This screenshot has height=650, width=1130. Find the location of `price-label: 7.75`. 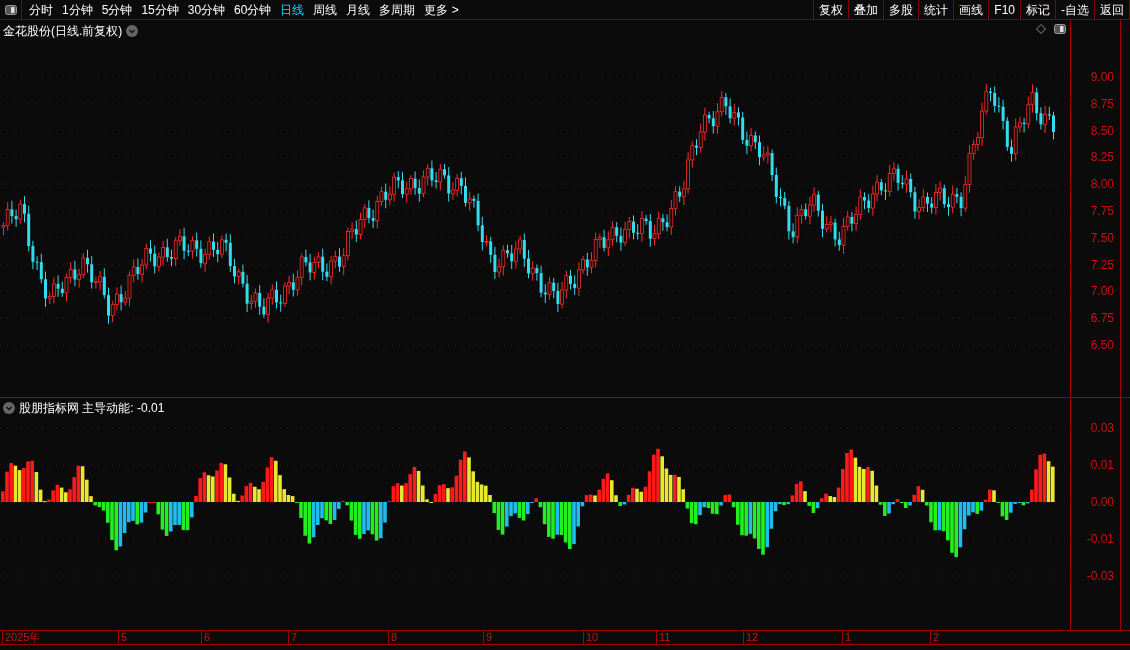

price-label: 7.75 is located at coordinates (1102, 211).